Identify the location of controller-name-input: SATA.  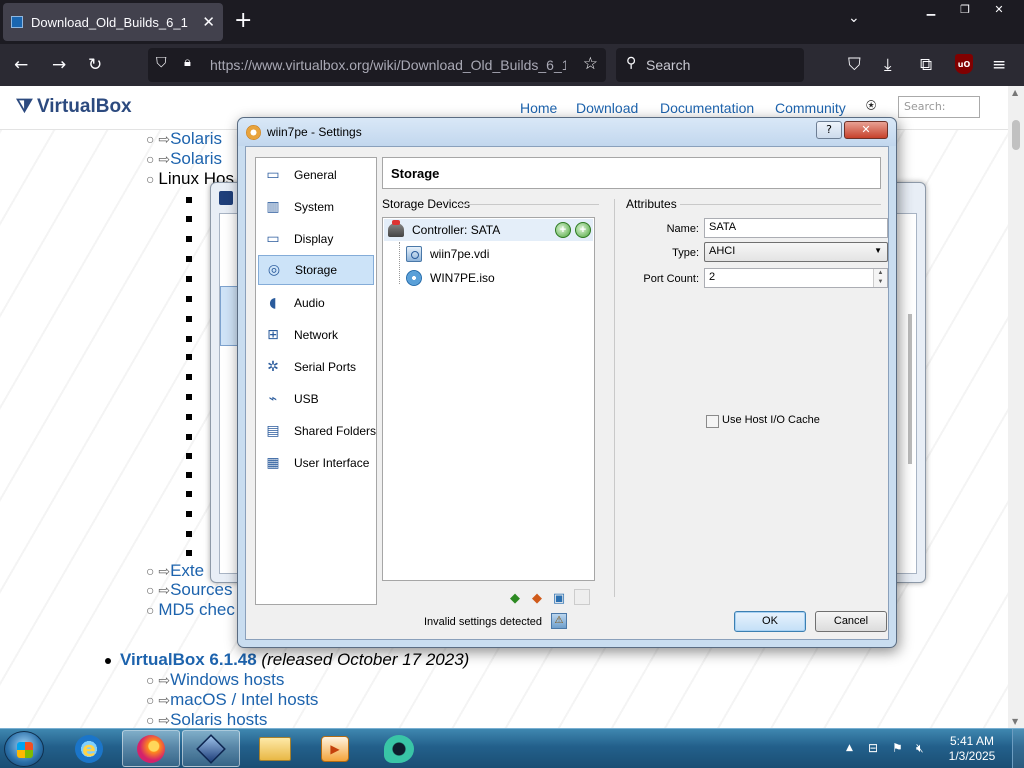
(796, 228).